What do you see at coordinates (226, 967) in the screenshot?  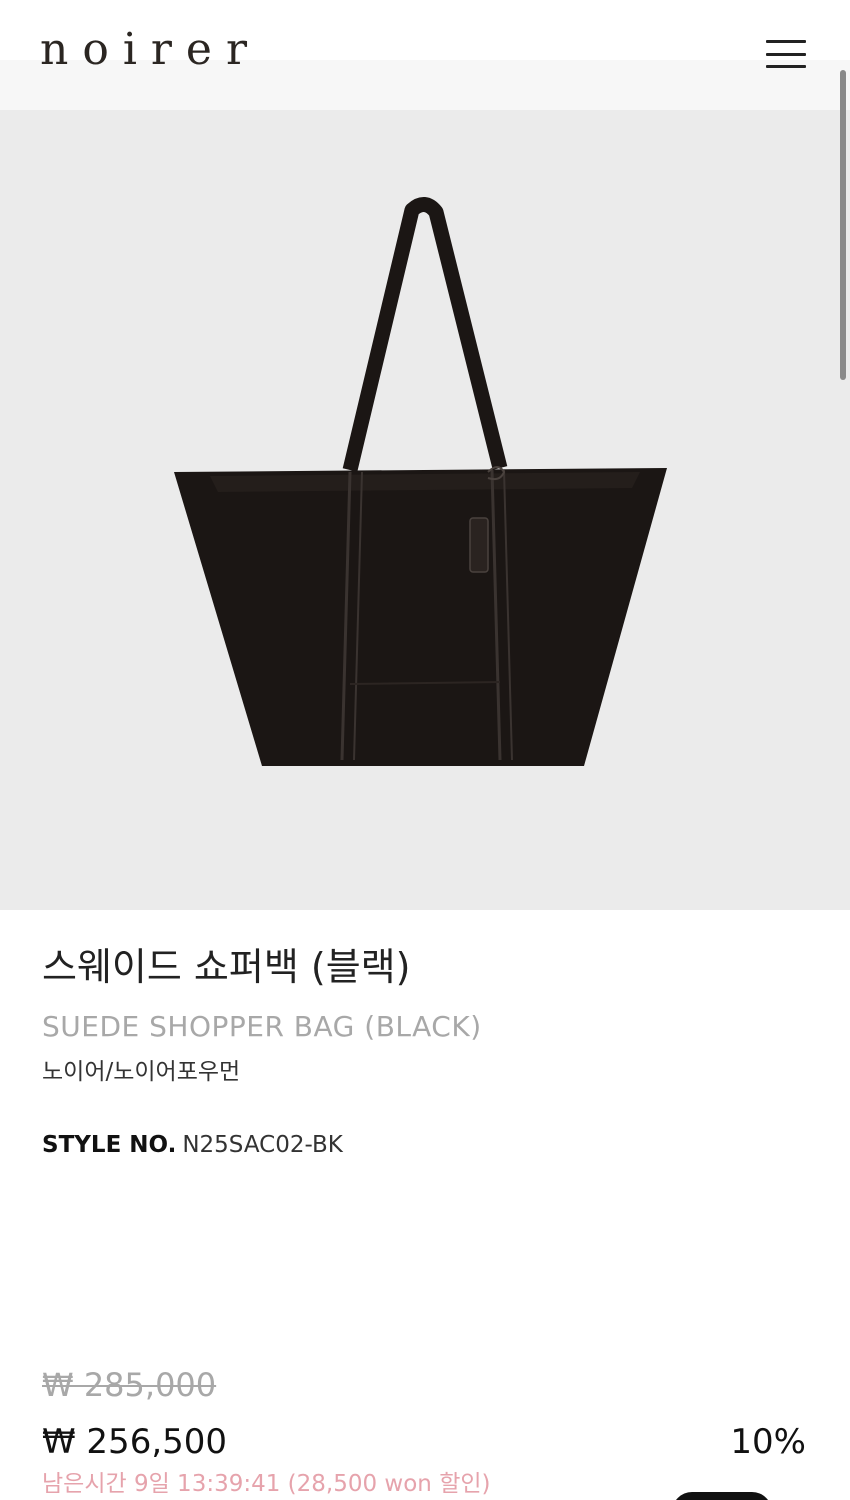 I see `product-name-korean: 스웨이드 쇼퍼백 (블랙)` at bounding box center [226, 967].